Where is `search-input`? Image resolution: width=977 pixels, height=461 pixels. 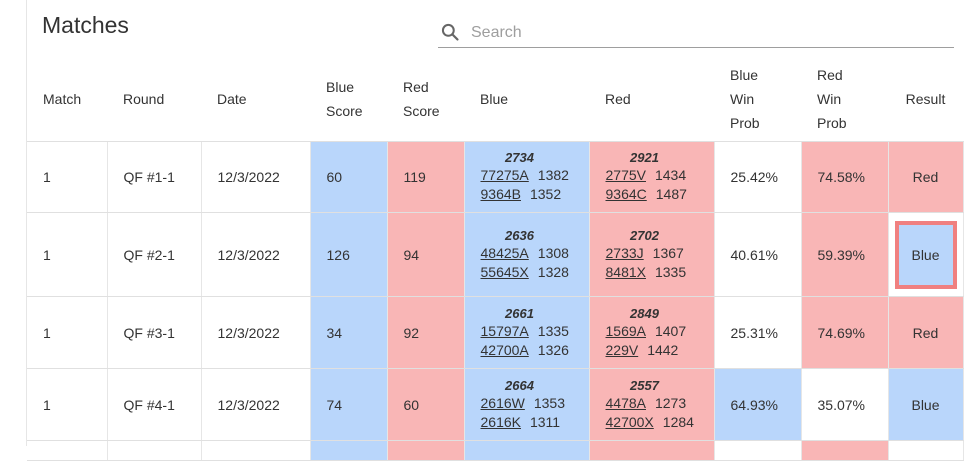 search-input is located at coordinates (701, 33).